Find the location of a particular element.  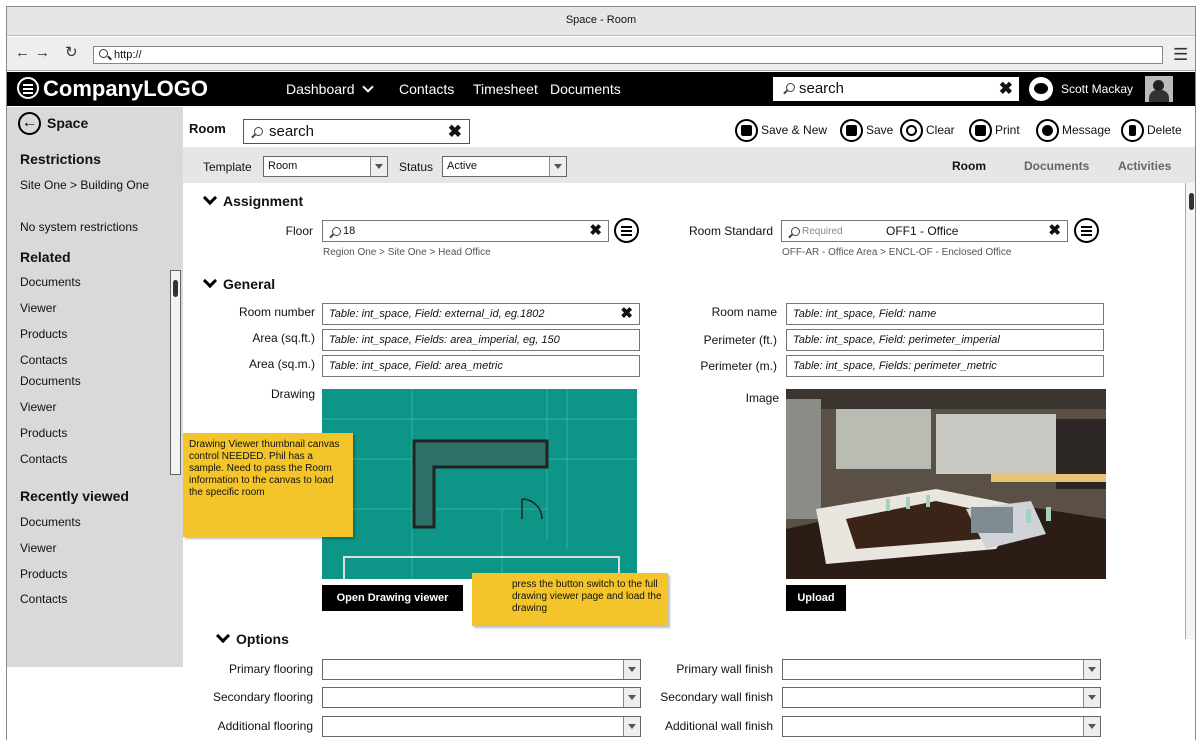

print-icon is located at coordinates (980, 130).